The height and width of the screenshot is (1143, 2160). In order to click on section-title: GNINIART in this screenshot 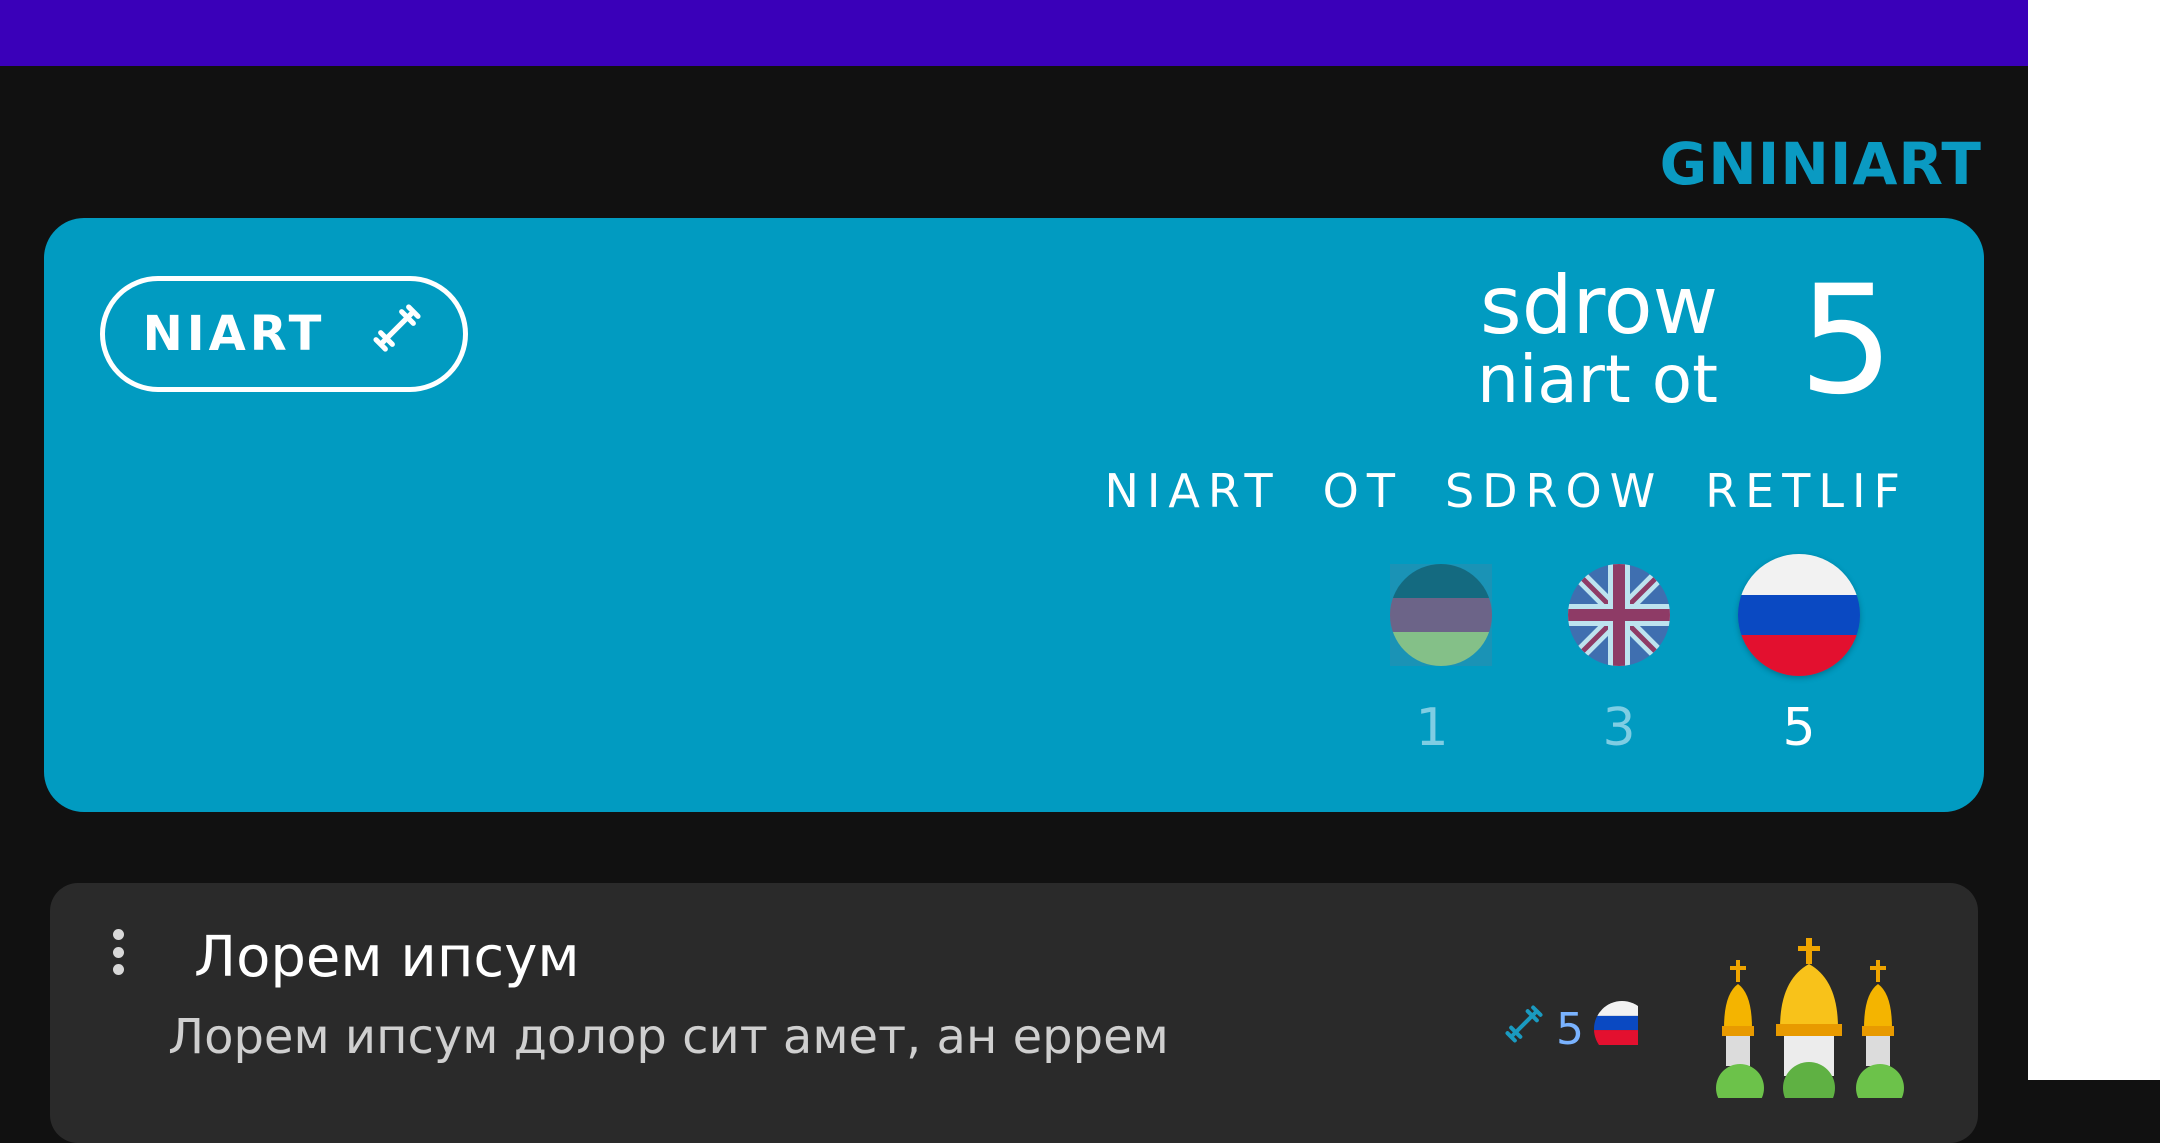, I will do `click(1820, 164)`.